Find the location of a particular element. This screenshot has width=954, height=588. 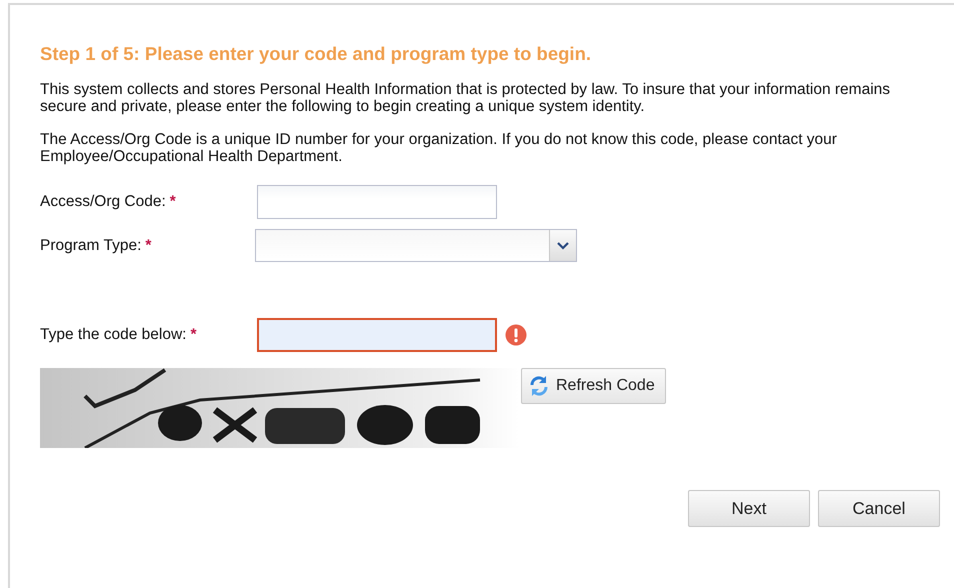

program-type-dropdown is located at coordinates (416, 245).